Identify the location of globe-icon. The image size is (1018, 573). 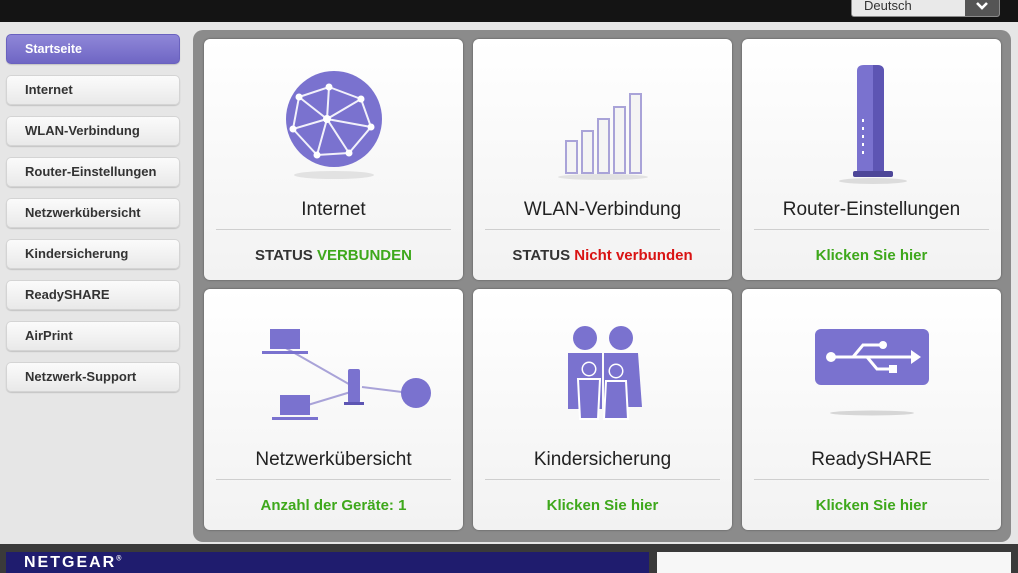
(333, 122).